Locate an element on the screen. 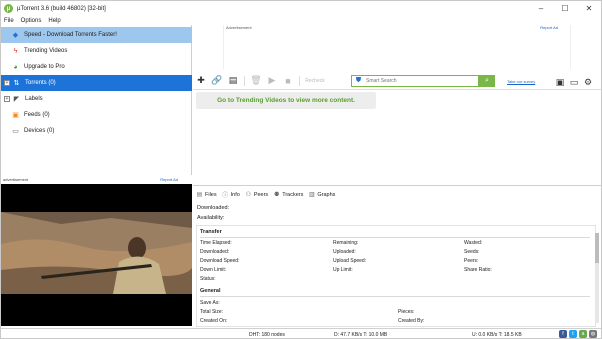 The height and width of the screenshot is (339, 602). field-label: Peers: is located at coordinates (471, 261).